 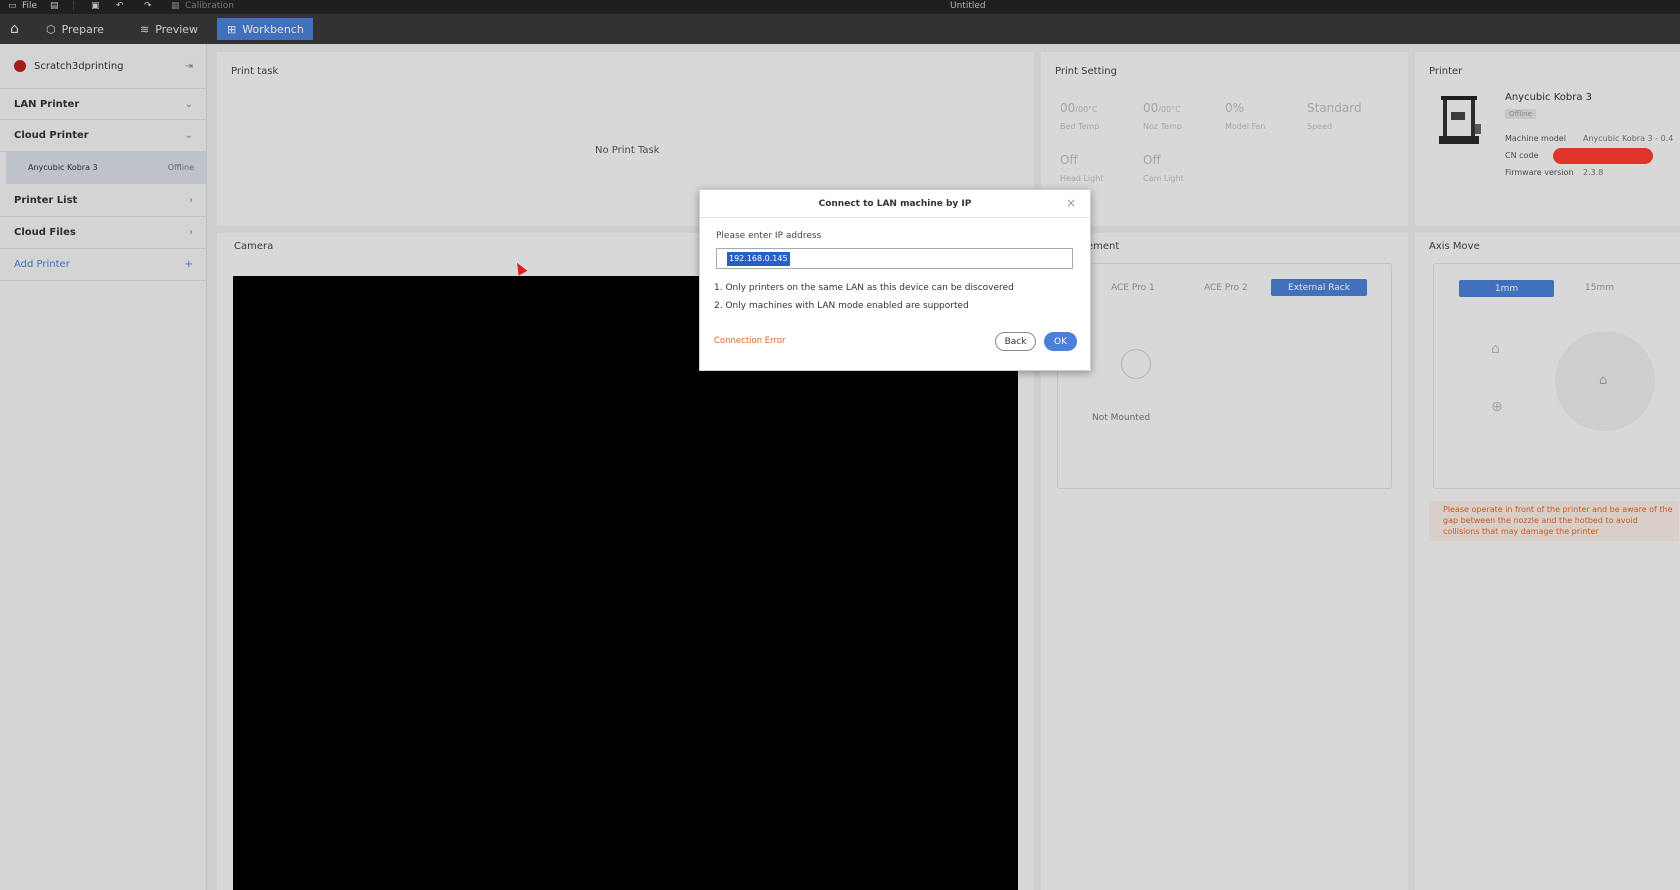 What do you see at coordinates (894, 258) in the screenshot?
I see `ip-address-input: 192.168.0.145` at bounding box center [894, 258].